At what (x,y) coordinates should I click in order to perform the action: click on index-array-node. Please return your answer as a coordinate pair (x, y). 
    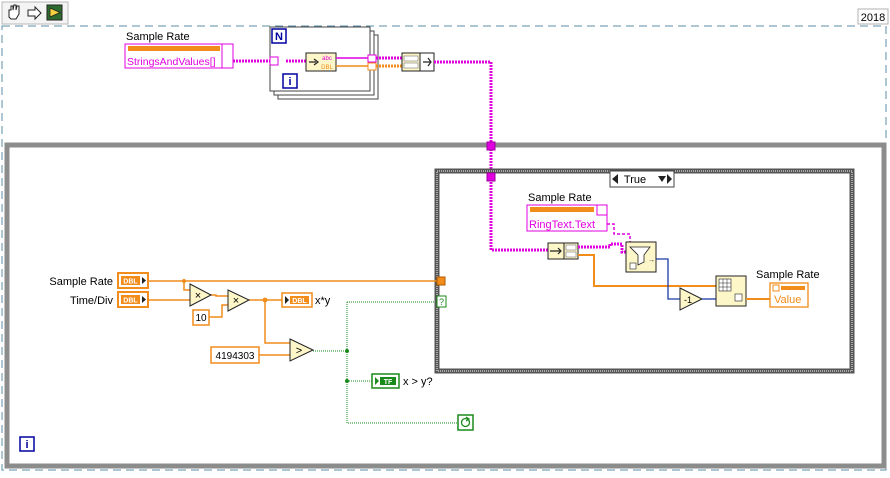
    Looking at the image, I should click on (731, 291).